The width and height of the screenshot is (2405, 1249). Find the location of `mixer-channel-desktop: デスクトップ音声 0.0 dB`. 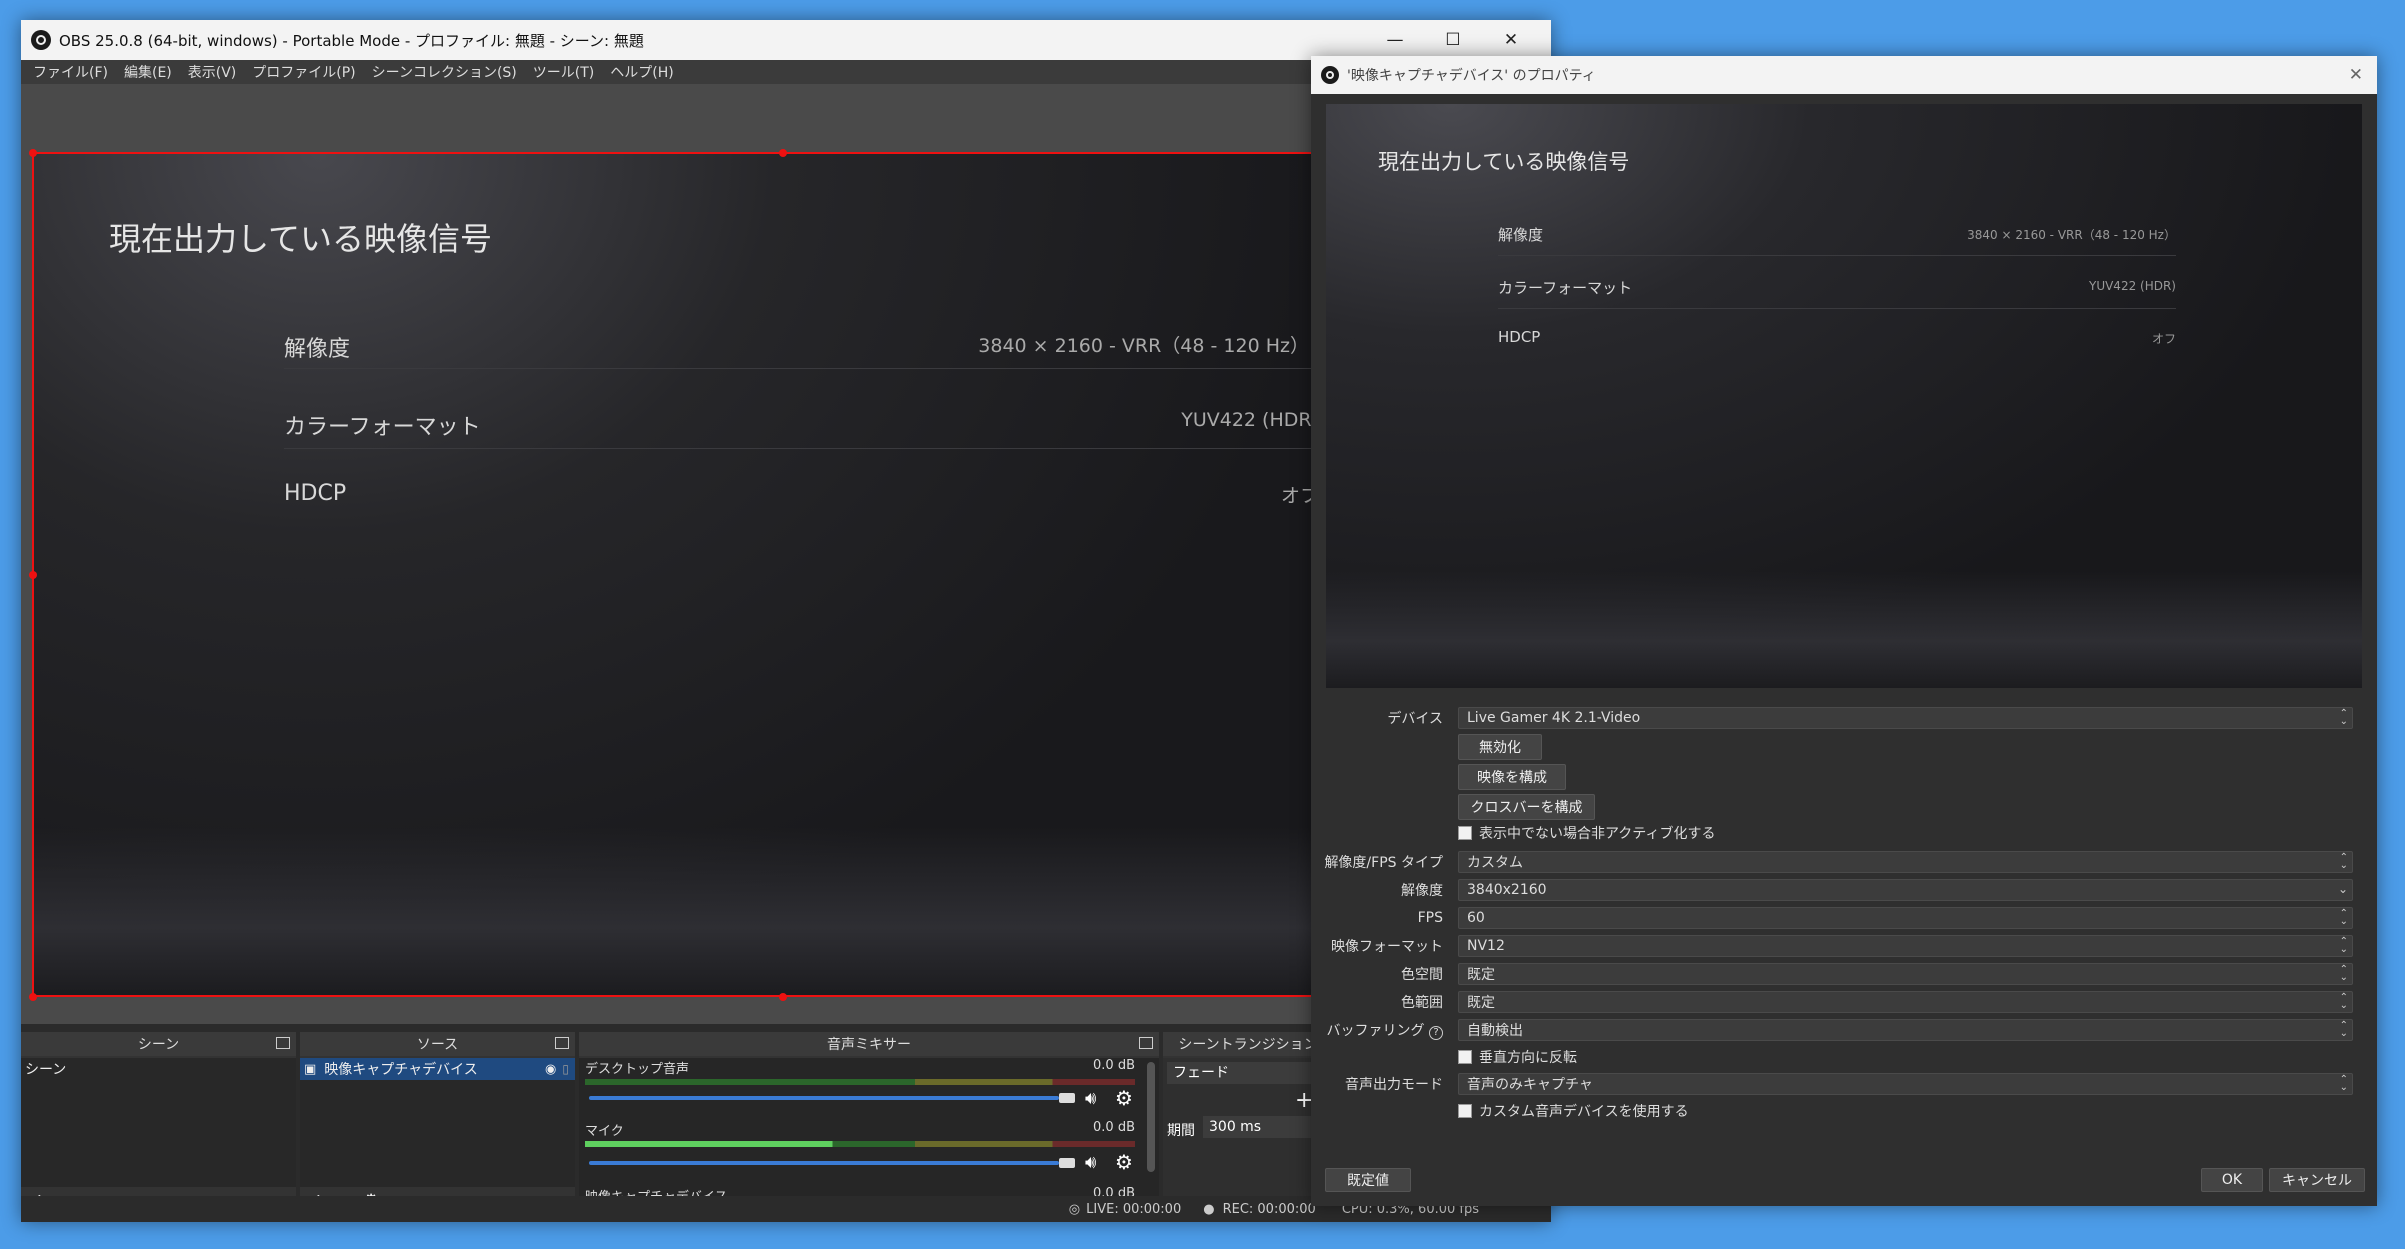

mixer-channel-desktop: デスクトップ音声 0.0 dB is located at coordinates (860, 1071).